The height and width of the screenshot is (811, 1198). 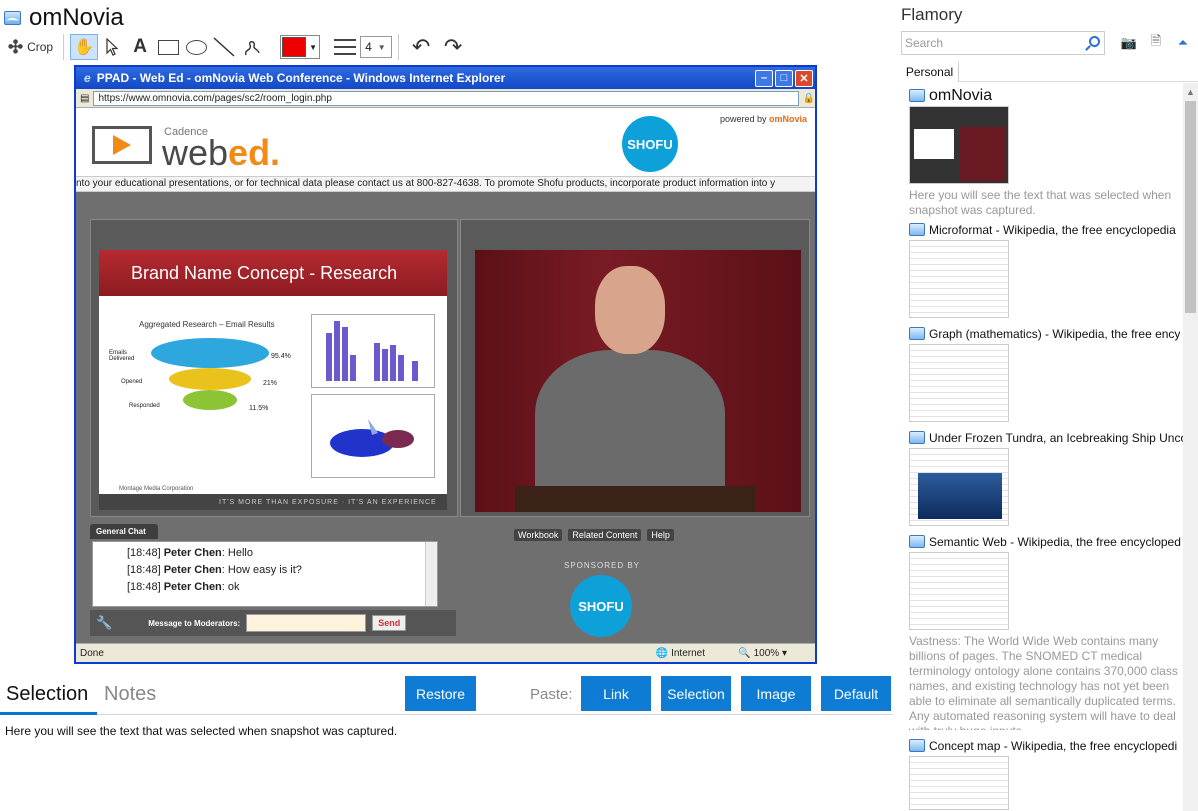 I want to click on chevron-up-icon: ▲, so click(x=1190, y=92).